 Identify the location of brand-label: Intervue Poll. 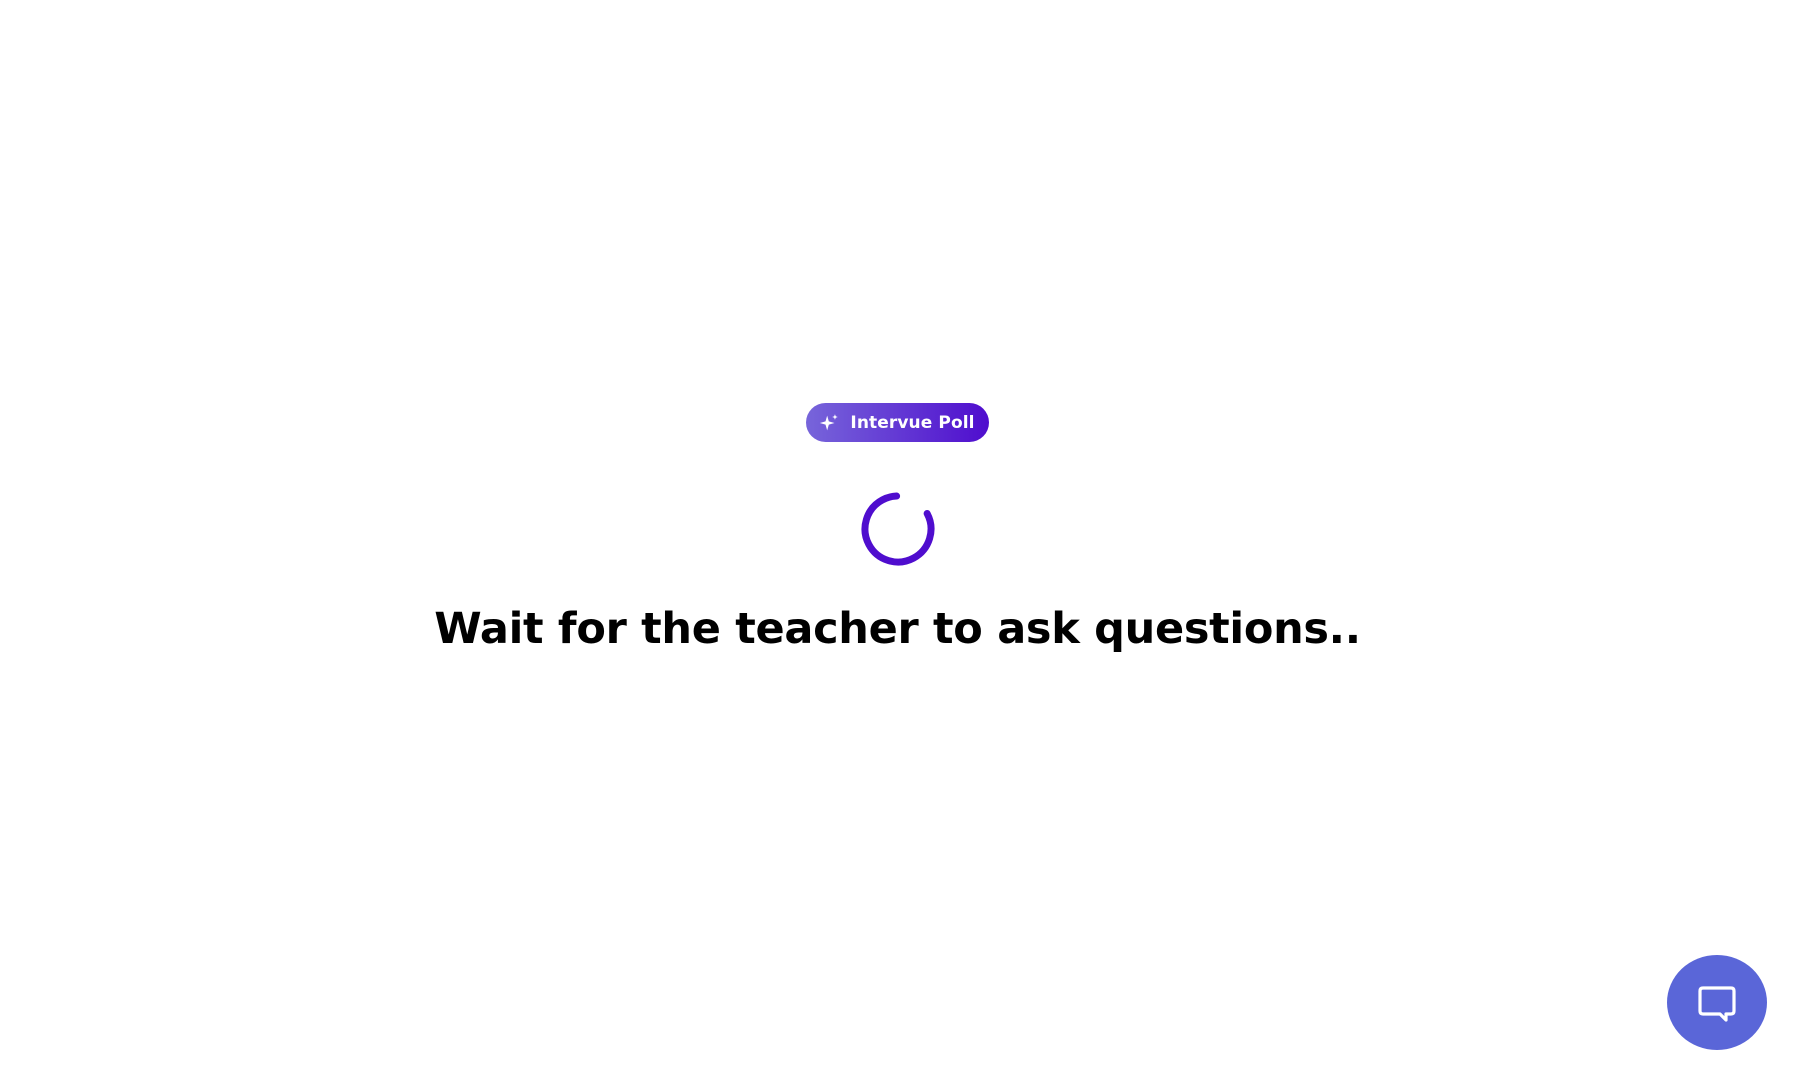
(912, 422).